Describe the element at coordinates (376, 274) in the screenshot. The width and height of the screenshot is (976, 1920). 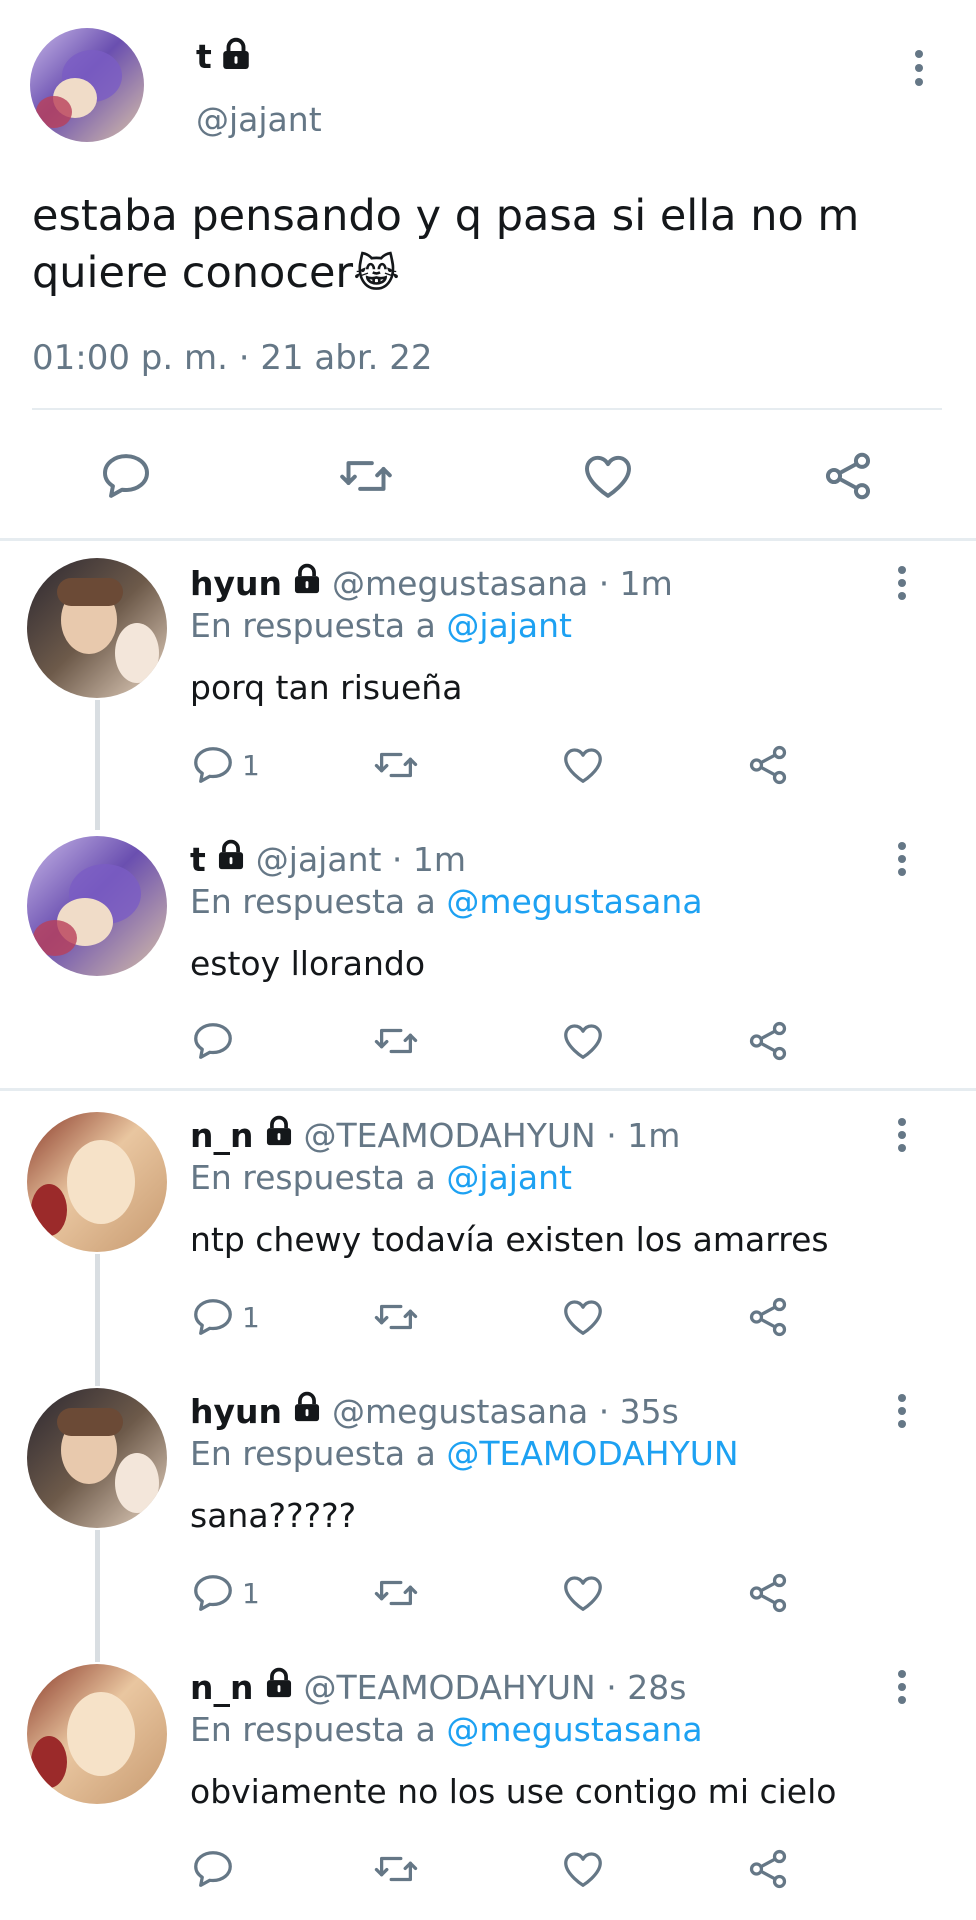
I see `emoji: 😹` at that location.